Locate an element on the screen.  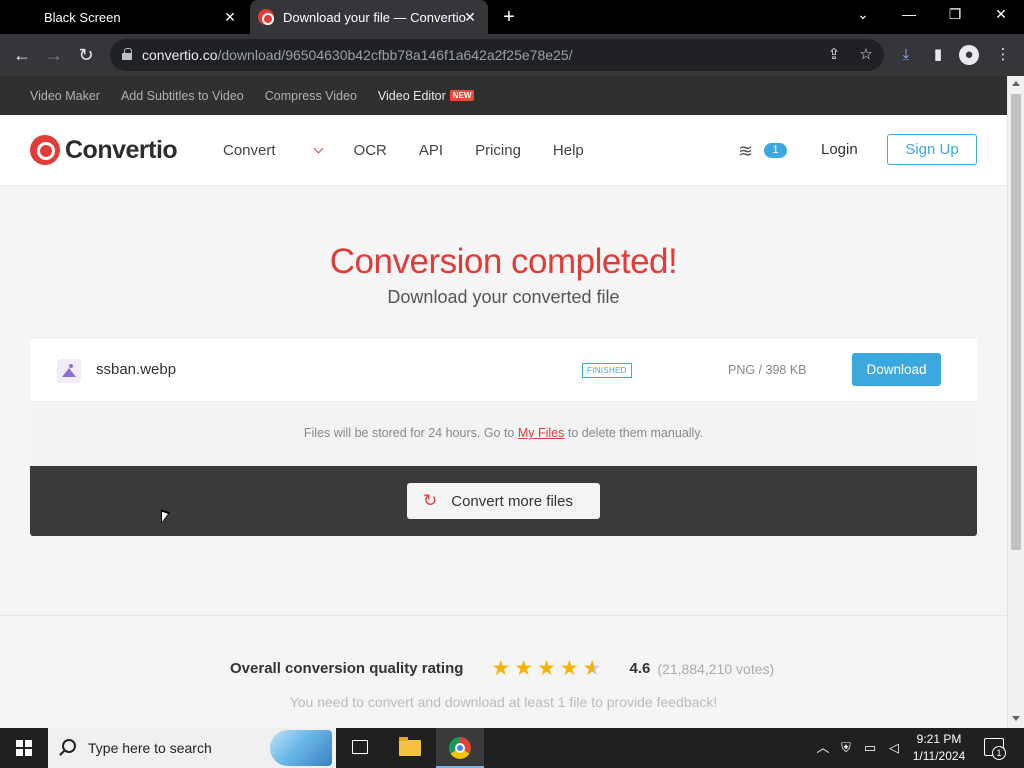
file-format-size: PNG / 398 KB is located at coordinates (767, 370).